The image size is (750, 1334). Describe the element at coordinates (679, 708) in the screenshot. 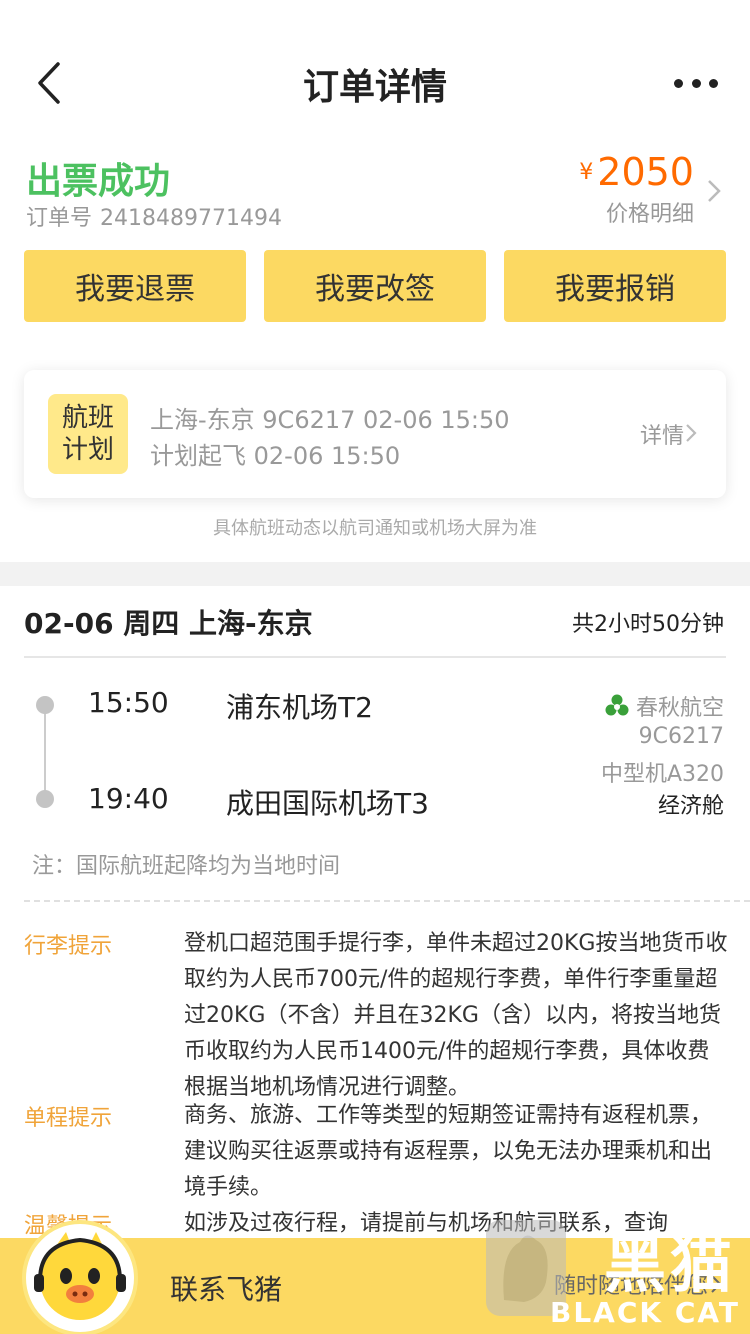

I see `airline-name: 春秋航空` at that location.